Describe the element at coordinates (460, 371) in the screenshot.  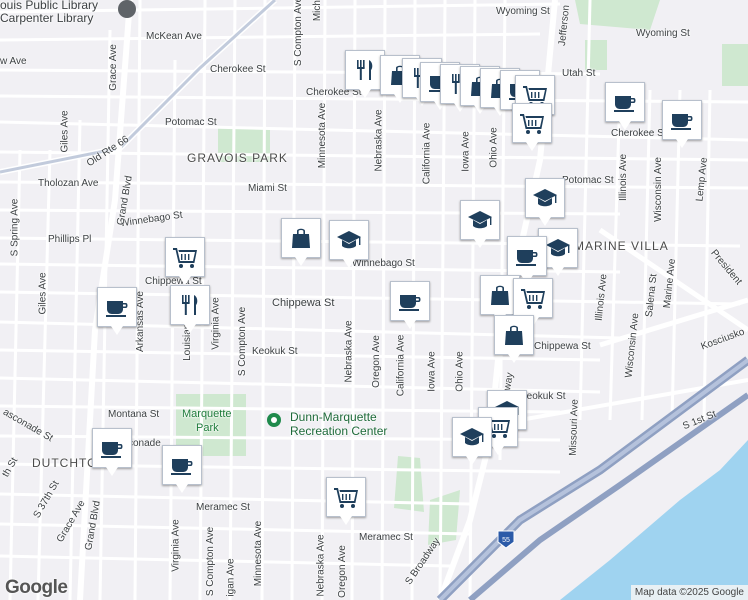
I see `street-ohio-c: Ohio Ave` at that location.